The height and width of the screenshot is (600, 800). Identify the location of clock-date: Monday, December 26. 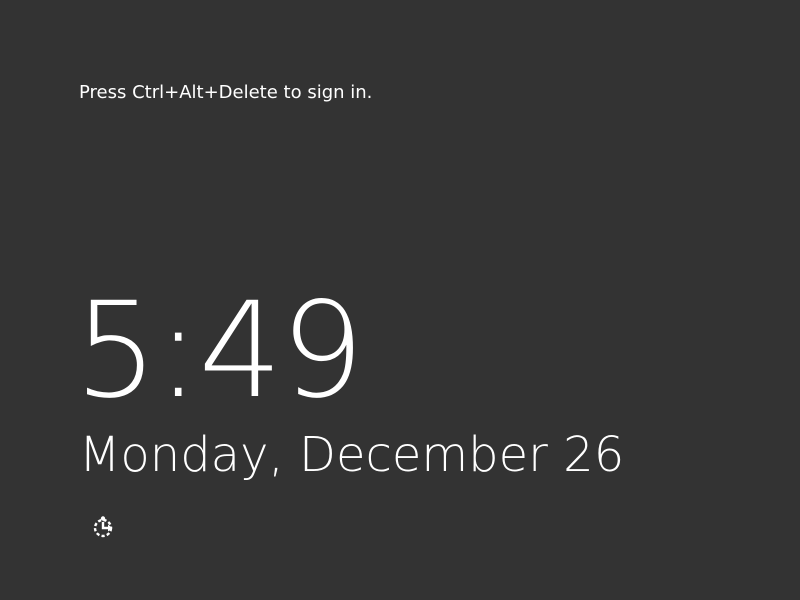
(352, 455).